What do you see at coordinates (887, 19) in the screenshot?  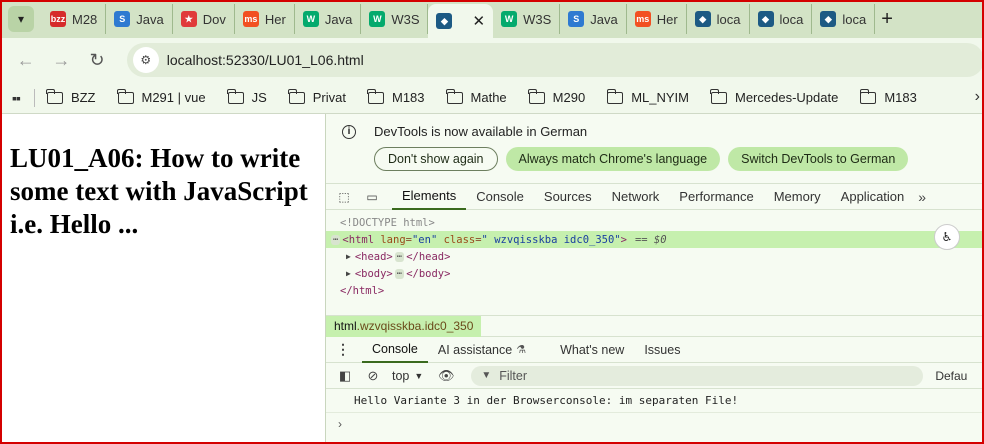 I see `new-tab-button: +` at bounding box center [887, 19].